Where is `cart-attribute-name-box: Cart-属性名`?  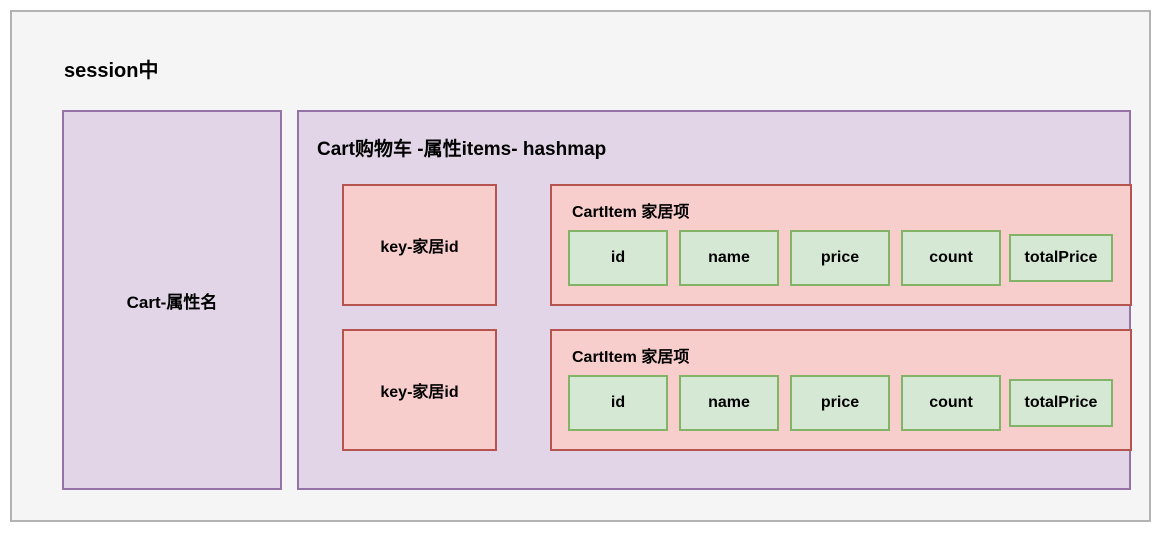
cart-attribute-name-box: Cart-属性名 is located at coordinates (172, 300).